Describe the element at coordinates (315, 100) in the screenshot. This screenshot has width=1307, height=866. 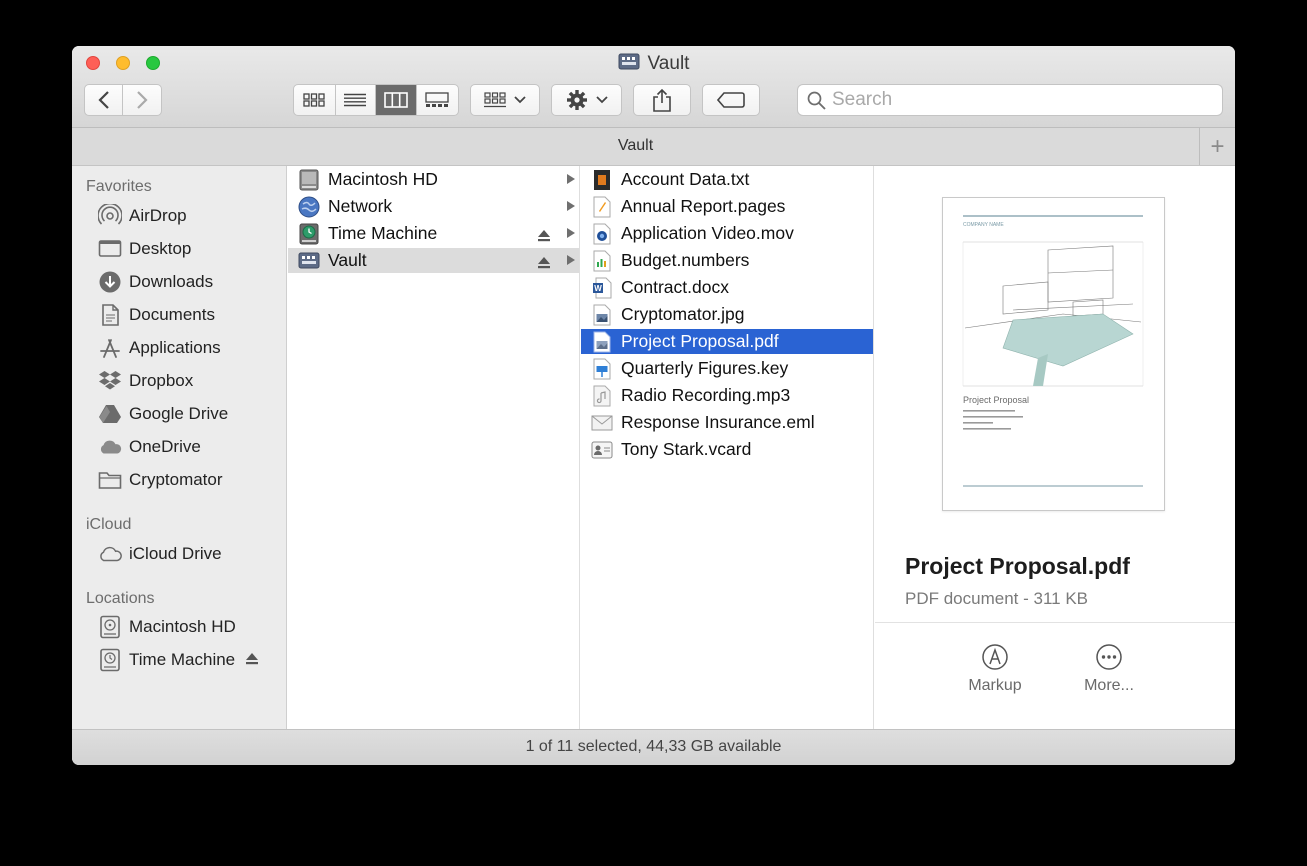
I see `icon-view-button` at that location.